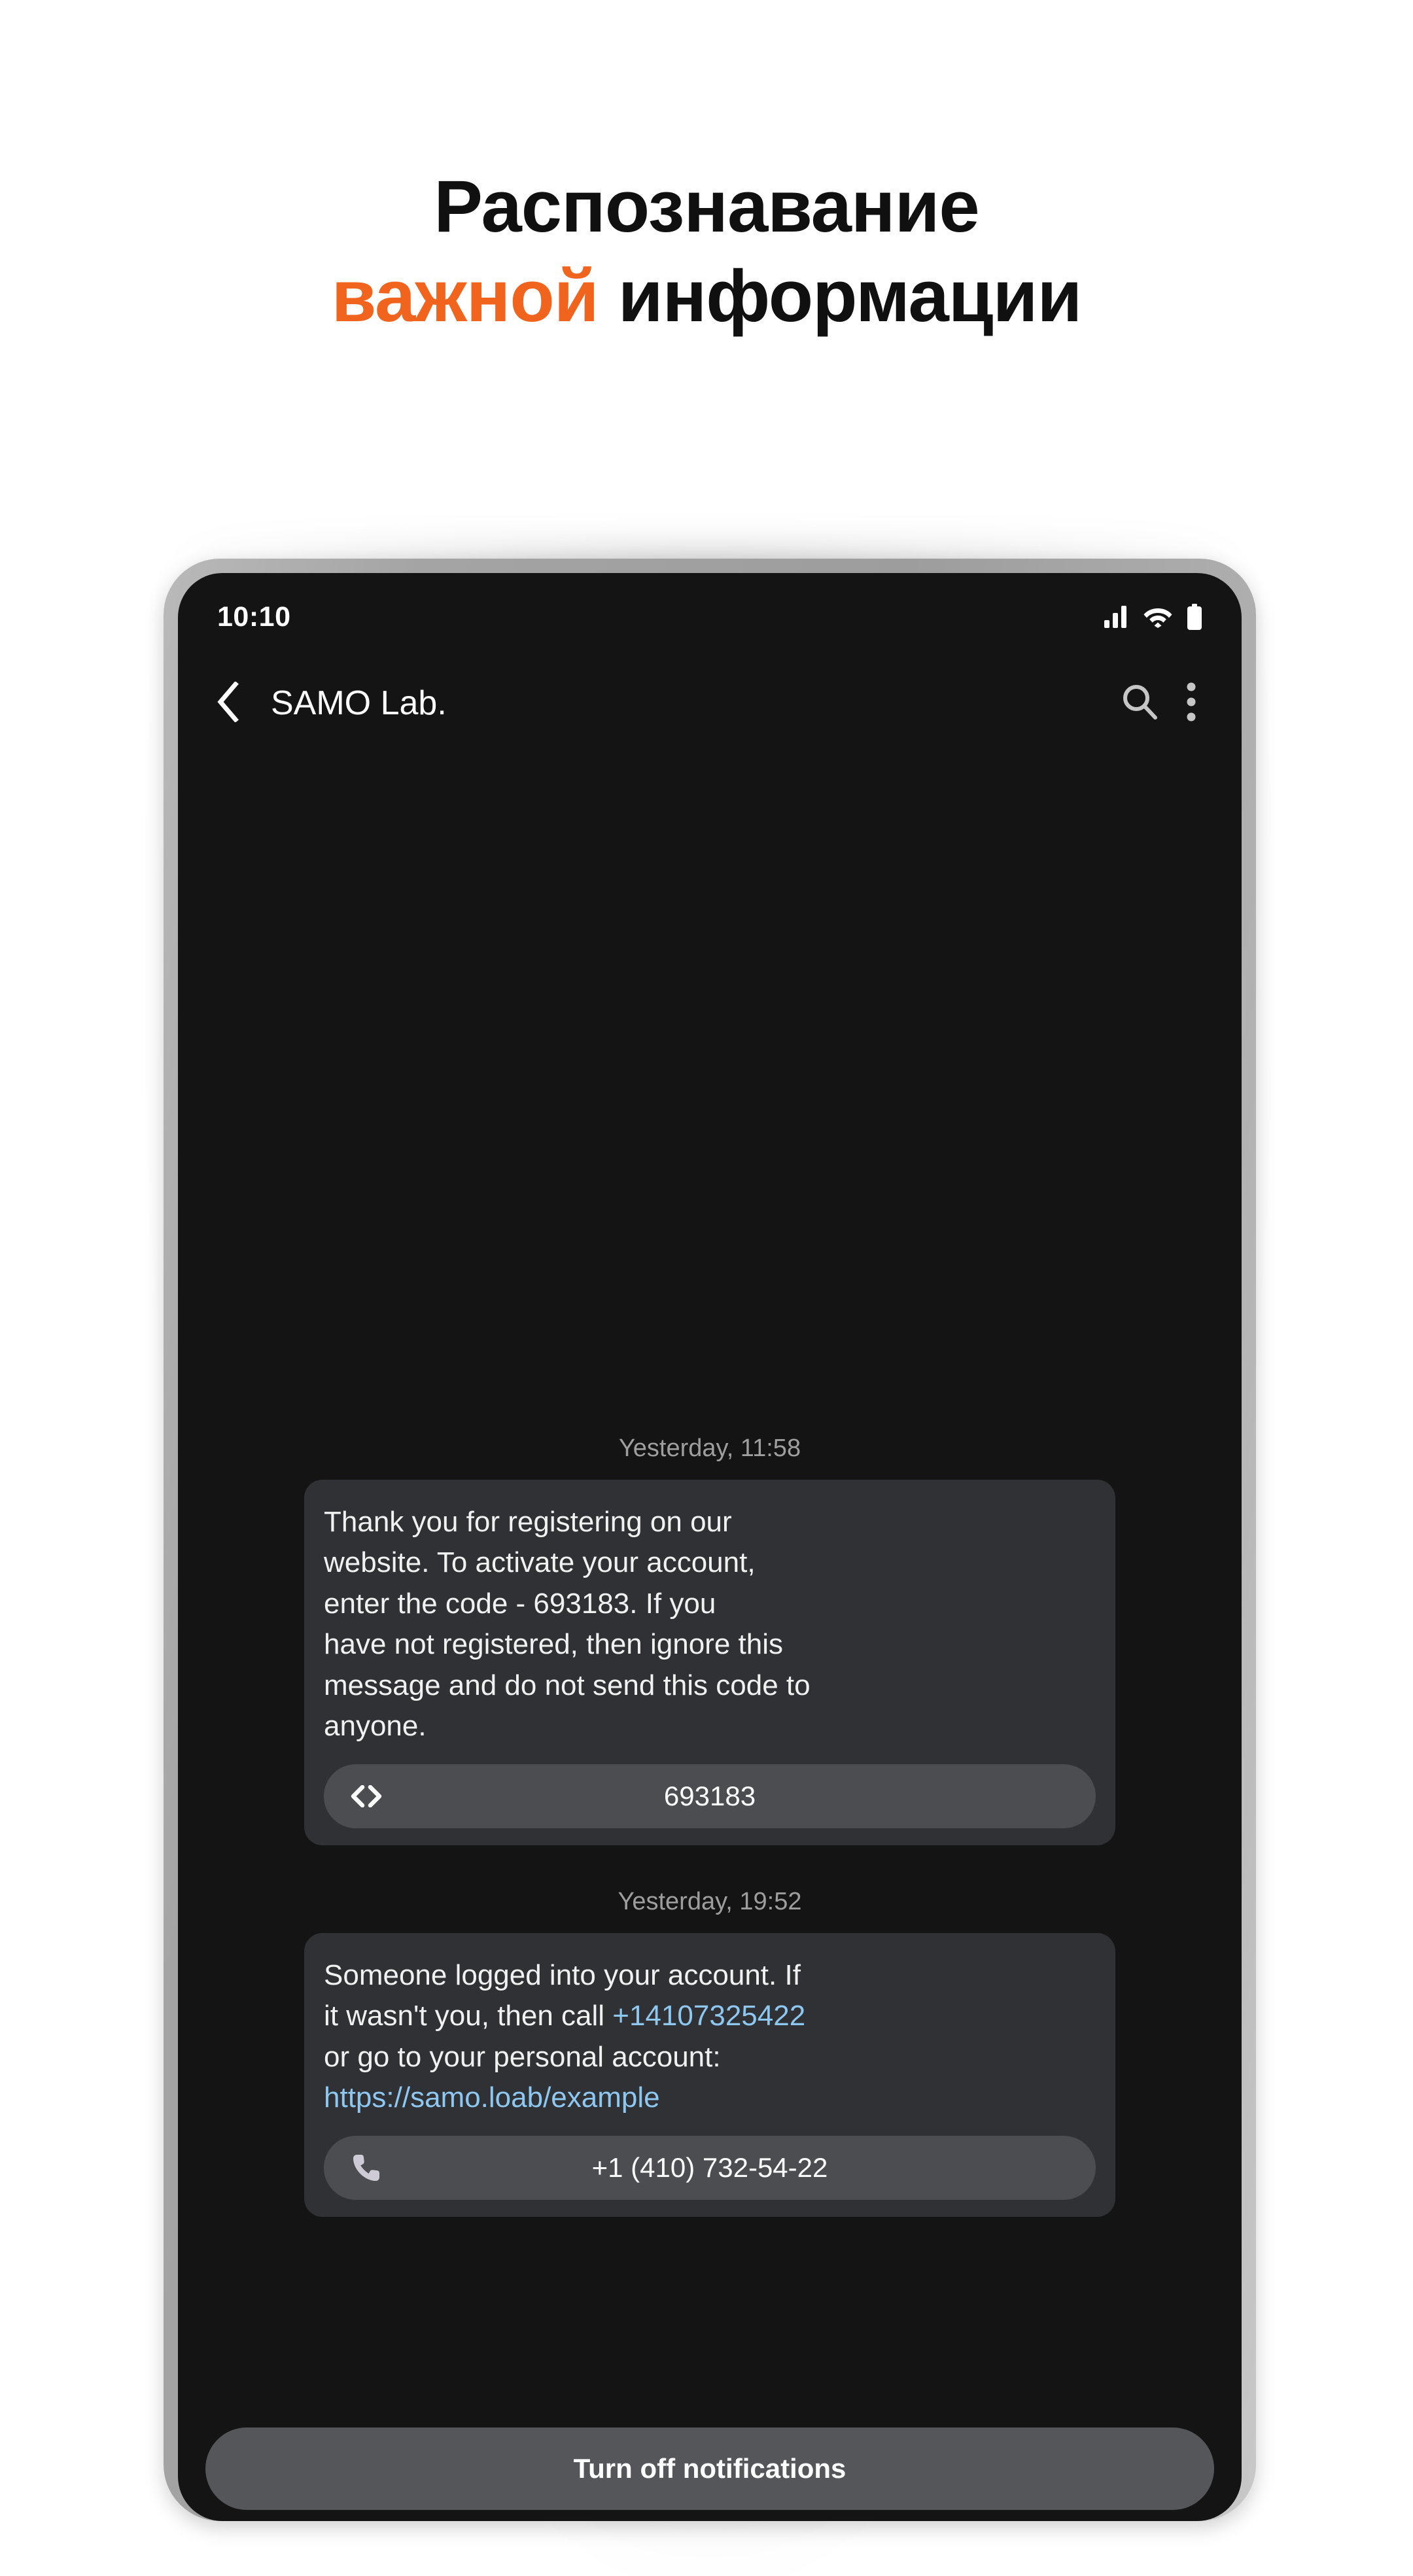  I want to click on message-line: Someone logged into your account. If, so click(563, 1975).